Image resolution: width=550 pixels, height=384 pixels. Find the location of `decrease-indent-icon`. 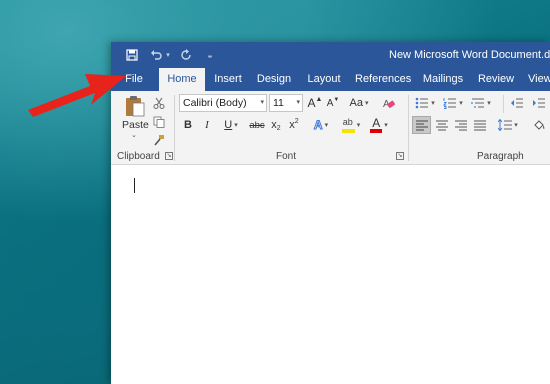

decrease-indent-icon is located at coordinates (517, 103).